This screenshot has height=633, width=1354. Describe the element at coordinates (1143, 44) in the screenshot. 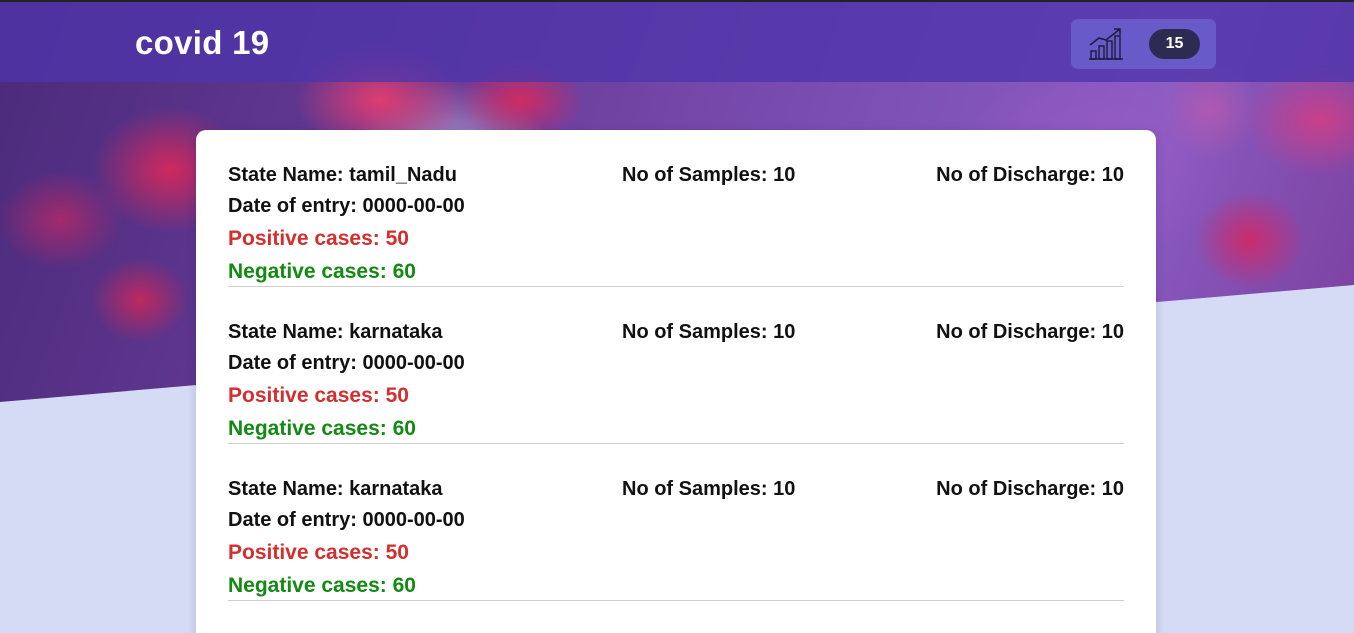

I see `stats-button: 15` at that location.